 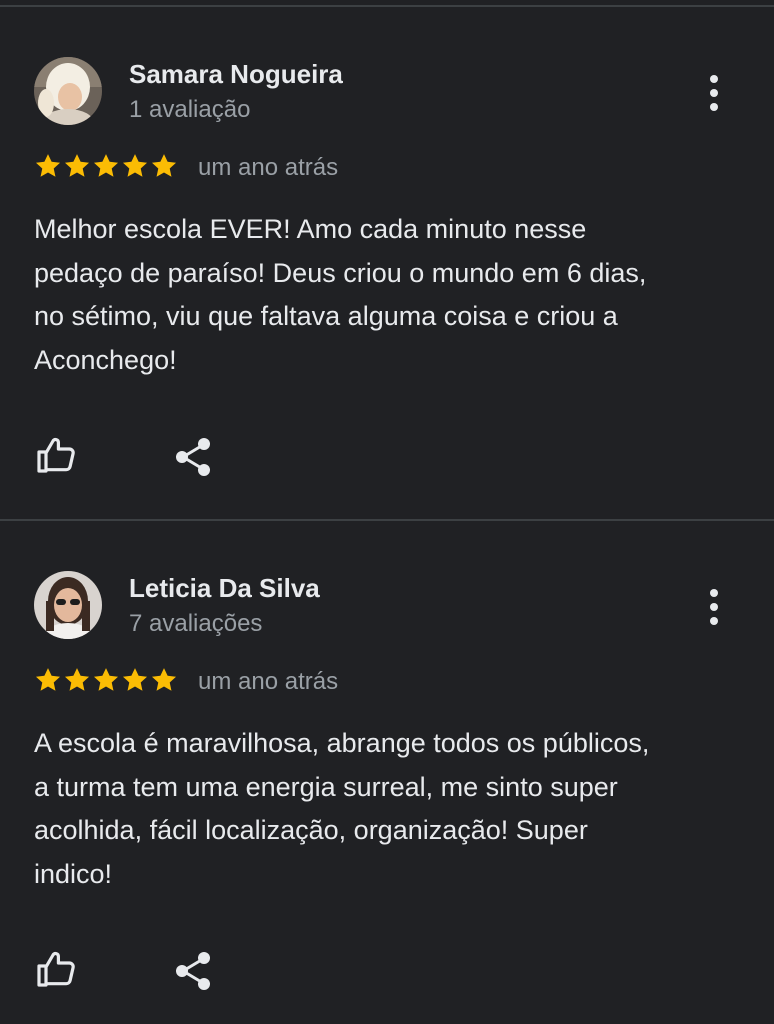 I want to click on author-name: Leticia Da Silva, so click(x=224, y=588).